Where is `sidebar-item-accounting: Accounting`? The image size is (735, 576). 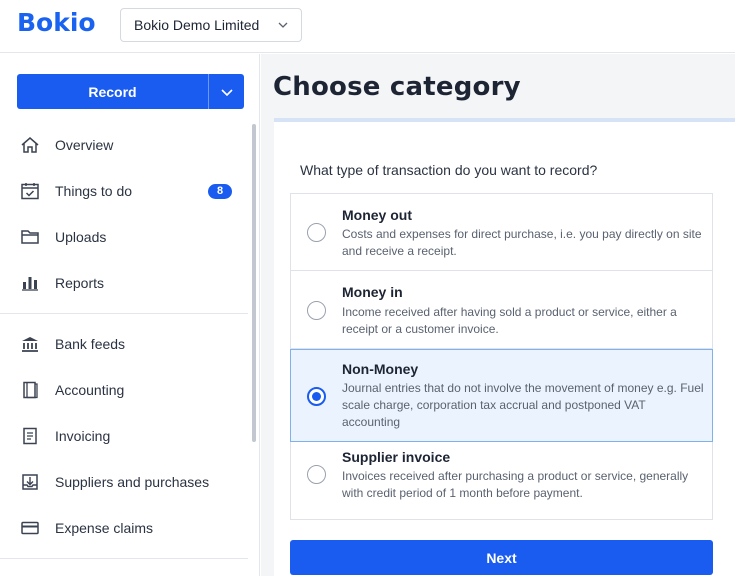
sidebar-item-accounting: Accounting is located at coordinates (124, 390).